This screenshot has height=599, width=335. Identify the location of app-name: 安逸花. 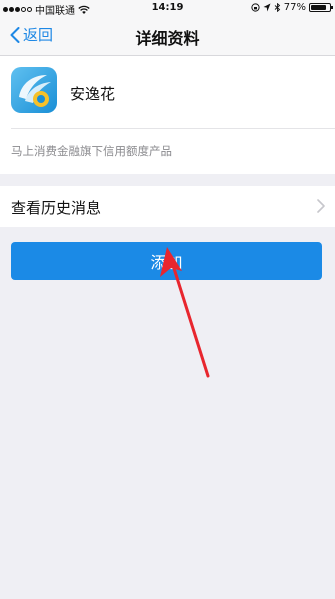
(93, 94).